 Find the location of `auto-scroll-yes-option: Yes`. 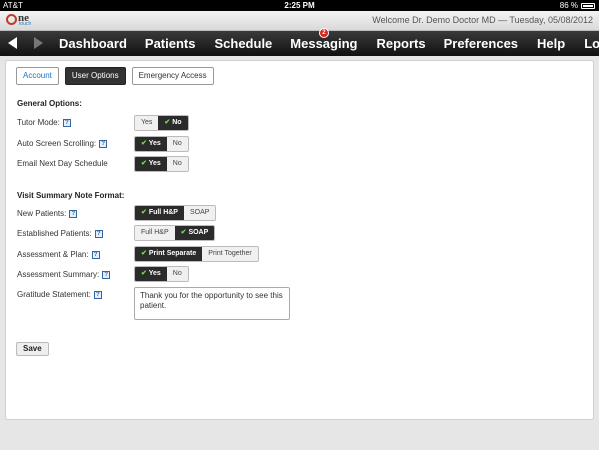

auto-scroll-yes-option: Yes is located at coordinates (151, 144).